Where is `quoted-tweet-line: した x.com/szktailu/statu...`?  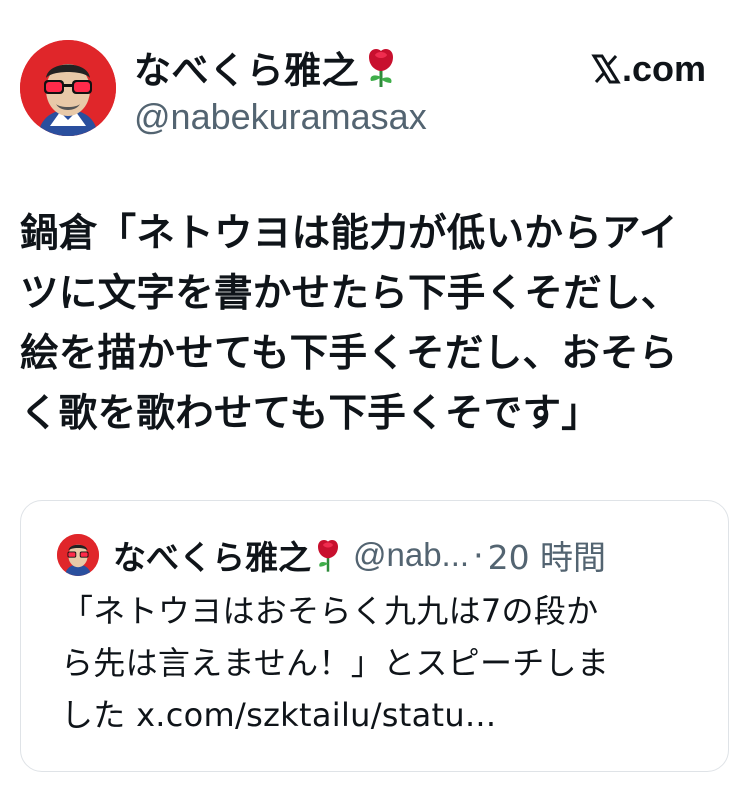 quoted-tweet-line: した x.com/szktailu/statu... is located at coordinates (391, 715).